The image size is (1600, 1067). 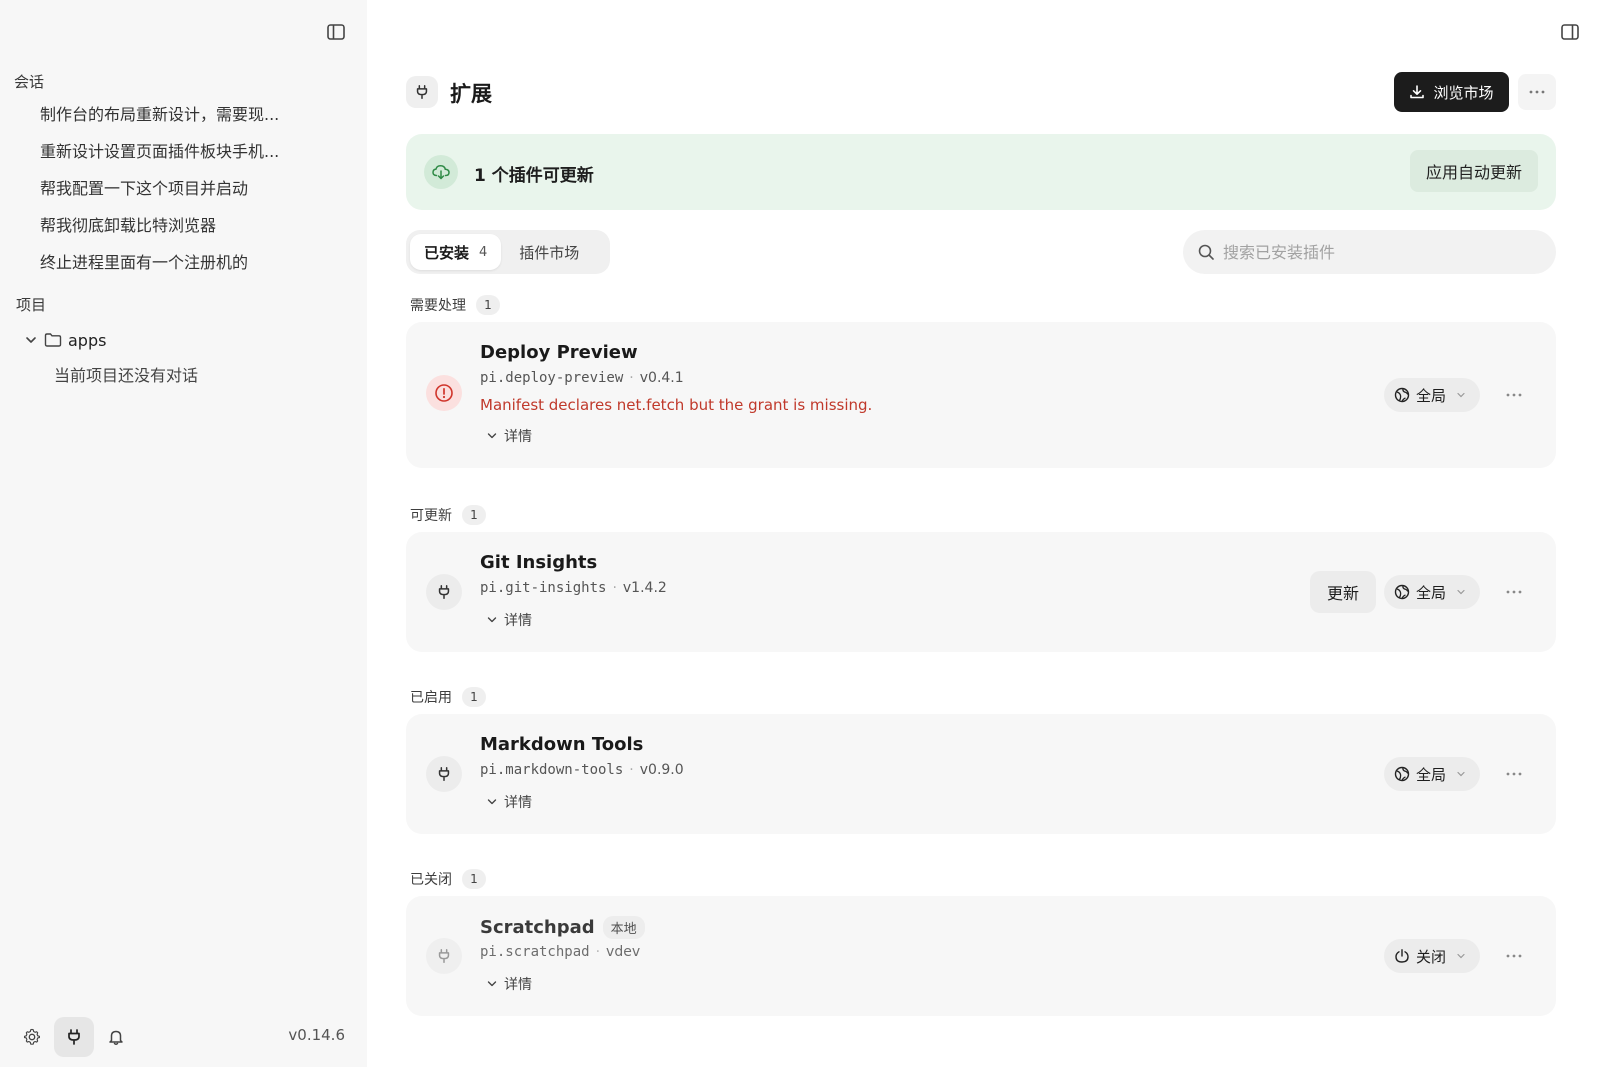 I want to click on search-input, so click(x=1382, y=252).